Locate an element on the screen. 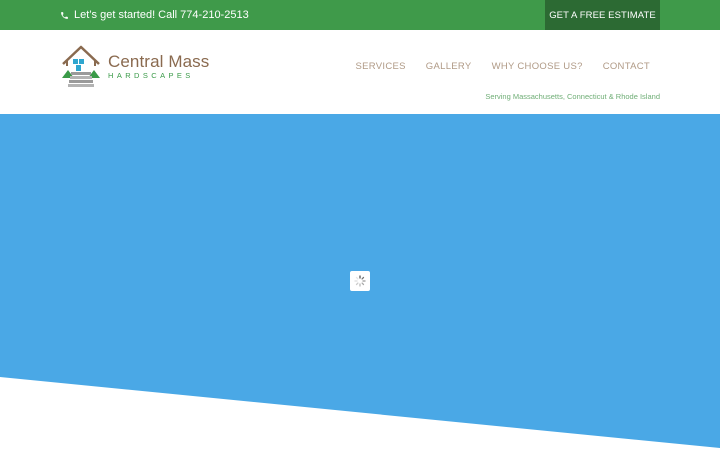  logo-name-main: Central Mass is located at coordinates (159, 61).